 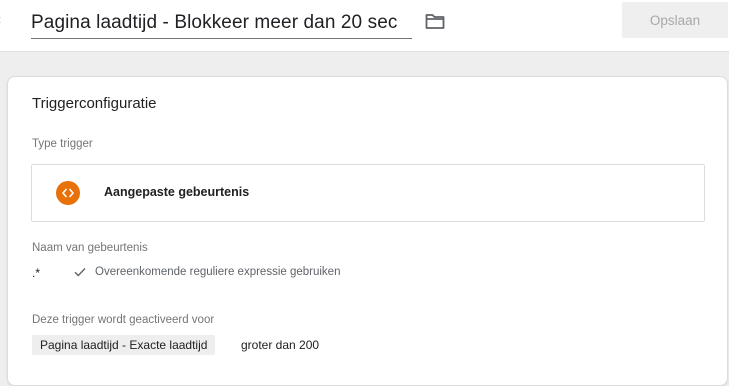 I want to click on card-heading: Triggerconfiguratie, so click(x=94, y=103).